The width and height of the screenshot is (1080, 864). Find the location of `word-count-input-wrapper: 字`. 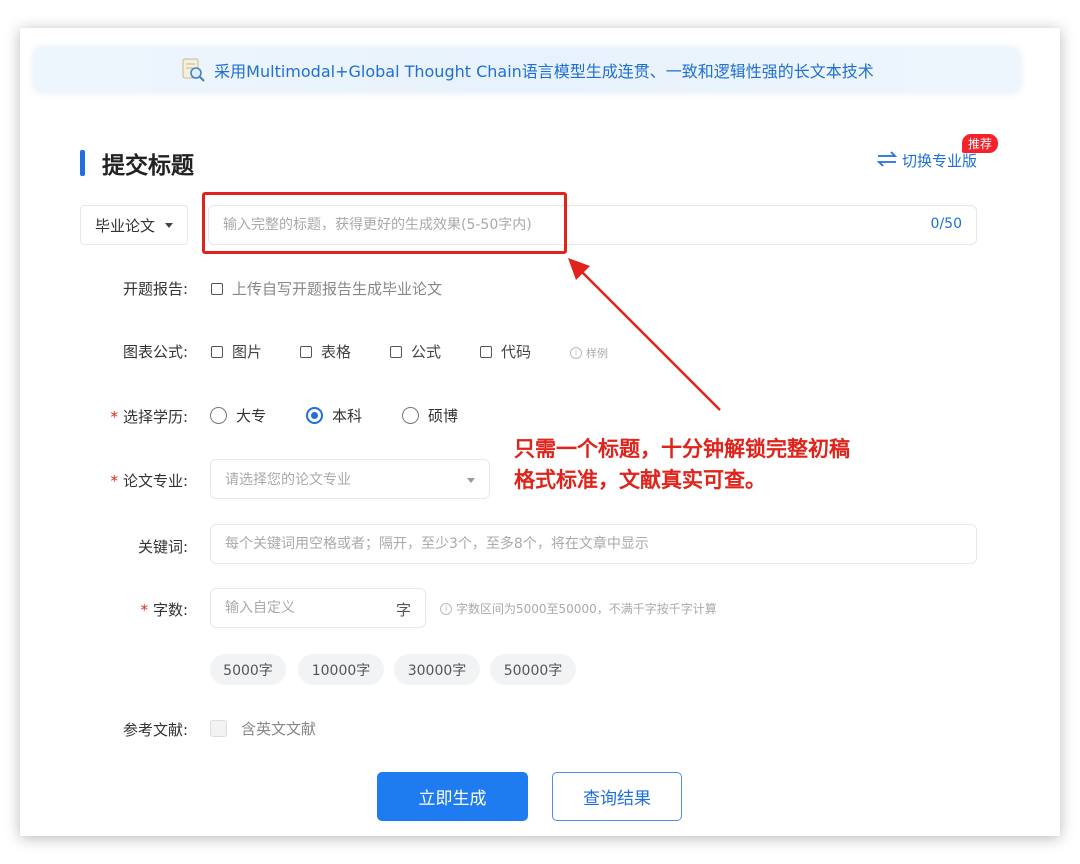

word-count-input-wrapper: 字 is located at coordinates (318, 608).